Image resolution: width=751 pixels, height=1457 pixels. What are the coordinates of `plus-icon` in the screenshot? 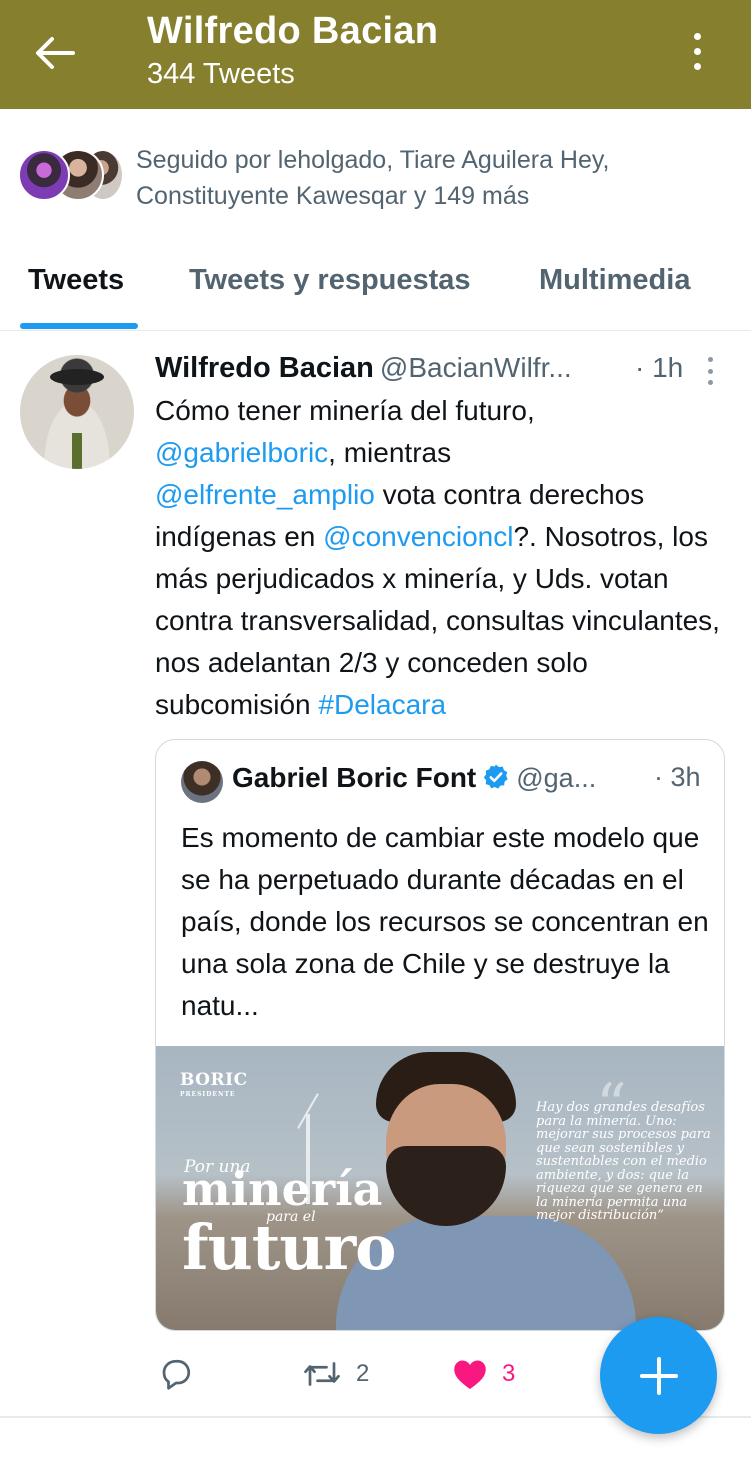 It's located at (658, 1375).